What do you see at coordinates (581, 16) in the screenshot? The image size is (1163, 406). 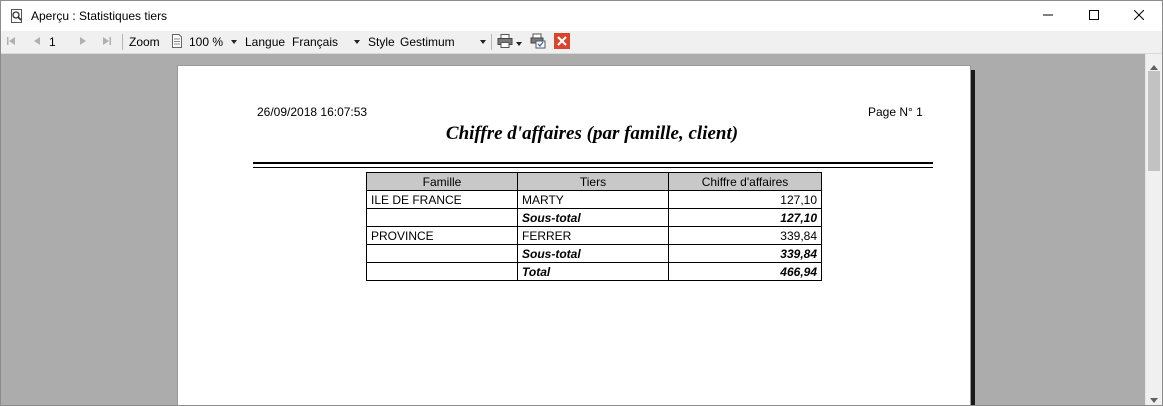 I see `title-bar: Aperçu : Statistiques tiers` at bounding box center [581, 16].